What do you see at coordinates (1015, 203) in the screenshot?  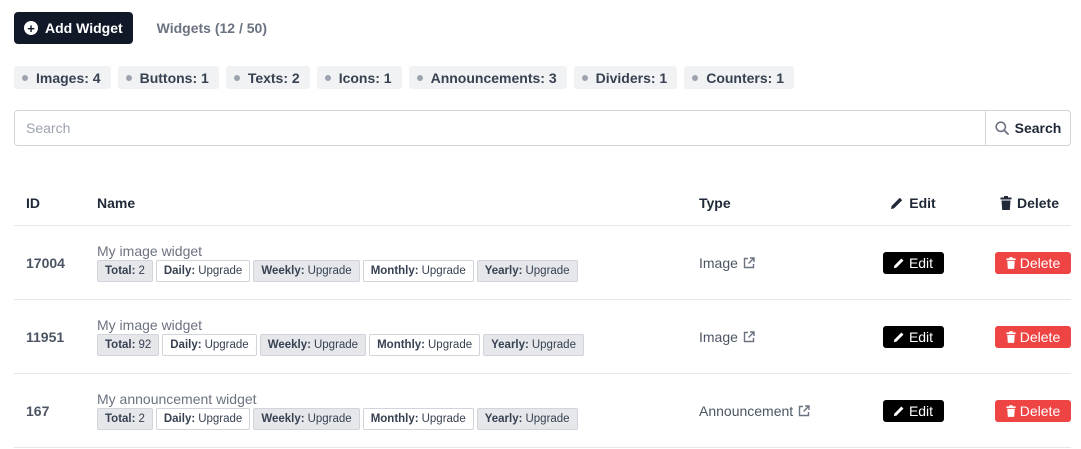 I see `header-delete: Delete` at bounding box center [1015, 203].